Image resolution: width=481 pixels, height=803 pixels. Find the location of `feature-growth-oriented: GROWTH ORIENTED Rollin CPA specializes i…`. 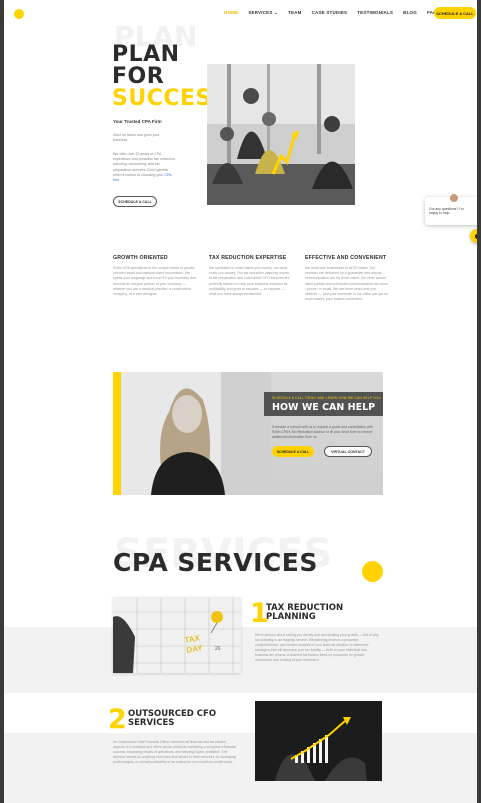

feature-growth-oriented: GROWTH ORIENTED Rollin CPA specializes i… is located at coordinates (155, 276).